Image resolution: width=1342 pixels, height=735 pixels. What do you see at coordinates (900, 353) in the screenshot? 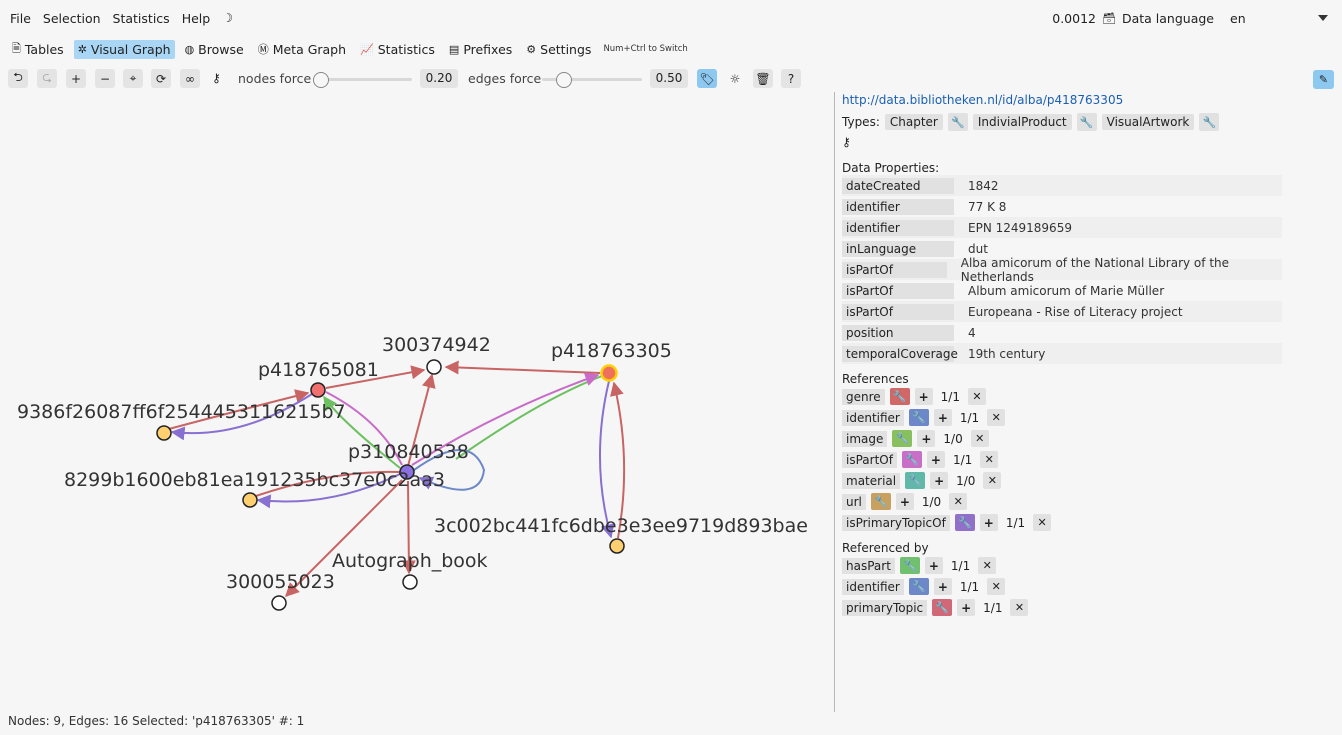
I see `data-property-name: temporalCoverage` at bounding box center [900, 353].